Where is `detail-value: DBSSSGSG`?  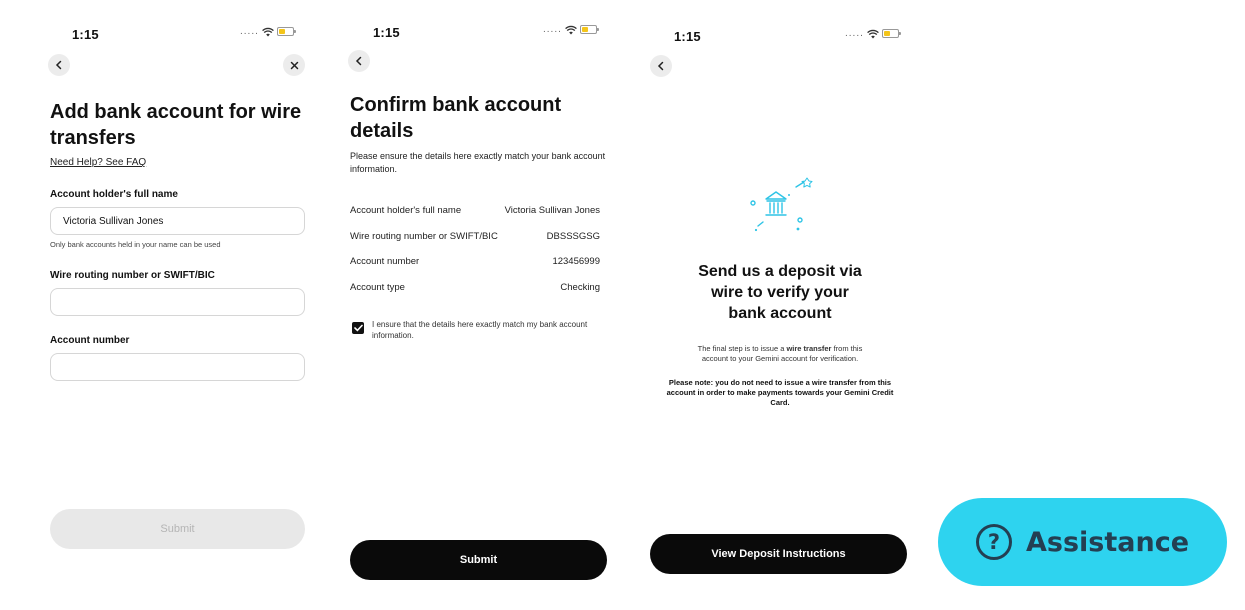
detail-value: DBSSSGSG is located at coordinates (573, 236).